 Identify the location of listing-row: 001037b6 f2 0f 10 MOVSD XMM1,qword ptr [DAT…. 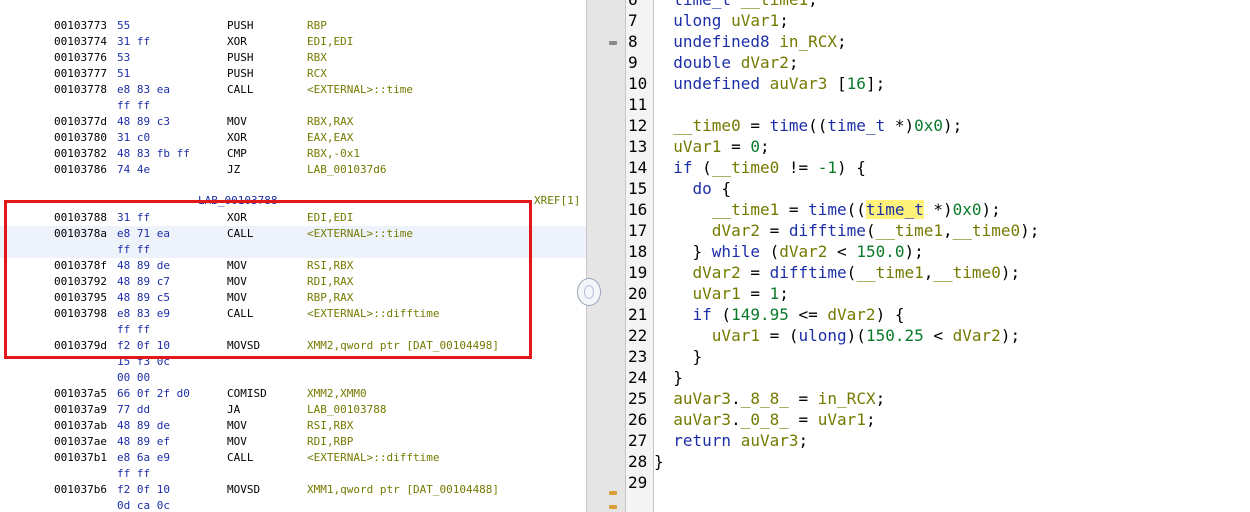
(293, 490).